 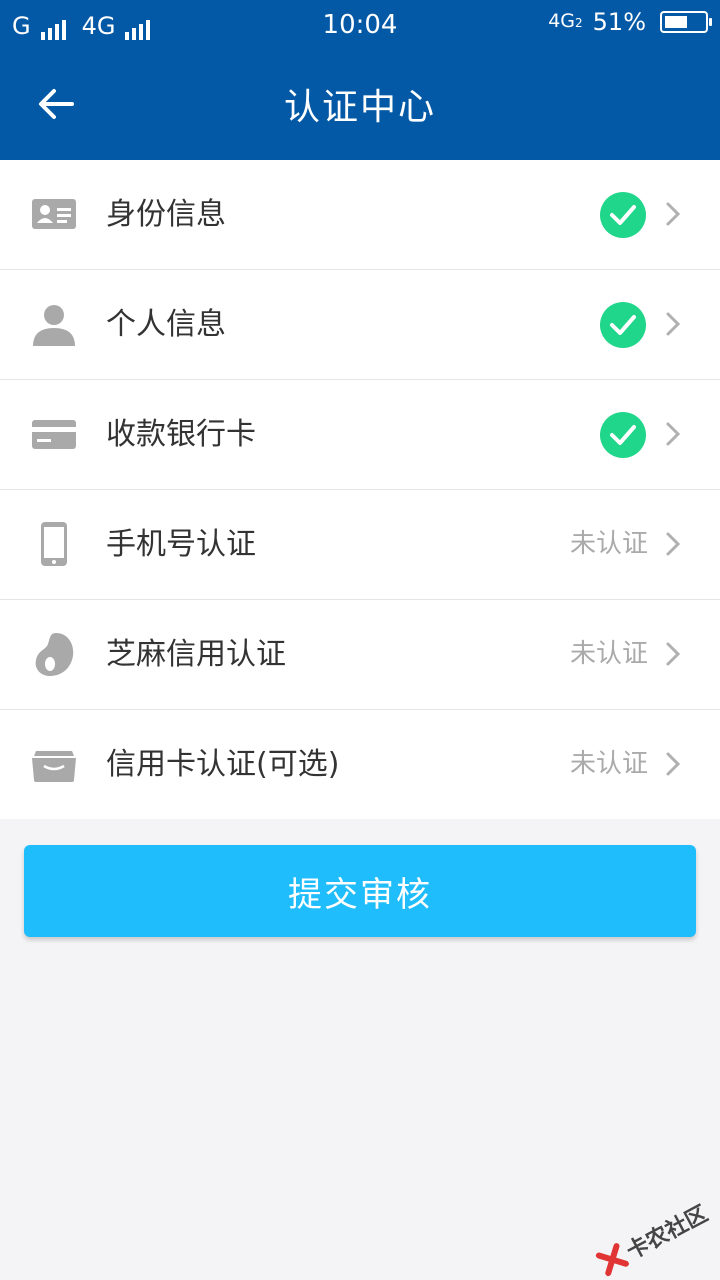 What do you see at coordinates (360, 80) in the screenshot?
I see `header-bar: G 4G 10:04 4G2 51% 认证中心` at bounding box center [360, 80].